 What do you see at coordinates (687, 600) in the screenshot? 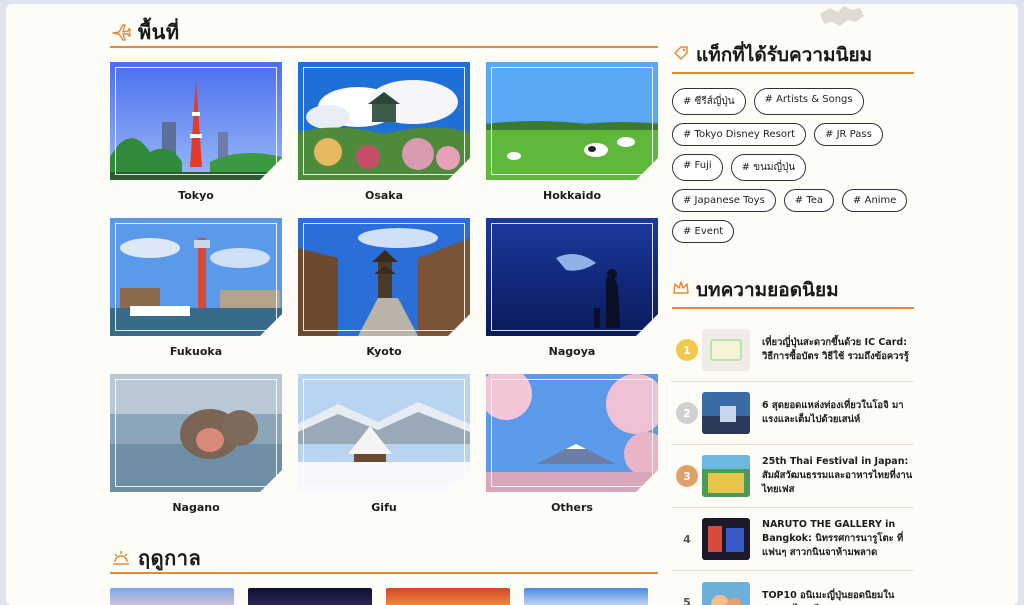
I see `rank-badge: 5` at bounding box center [687, 600].